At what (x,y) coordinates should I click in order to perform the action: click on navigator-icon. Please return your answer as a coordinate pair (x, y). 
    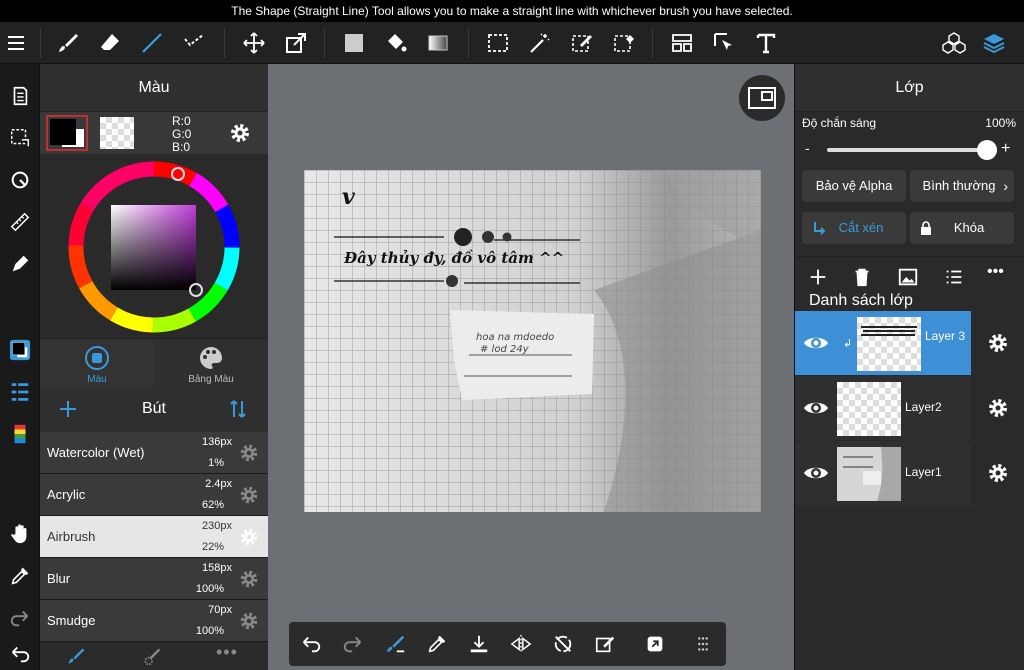
    Looking at the image, I should click on (762, 98).